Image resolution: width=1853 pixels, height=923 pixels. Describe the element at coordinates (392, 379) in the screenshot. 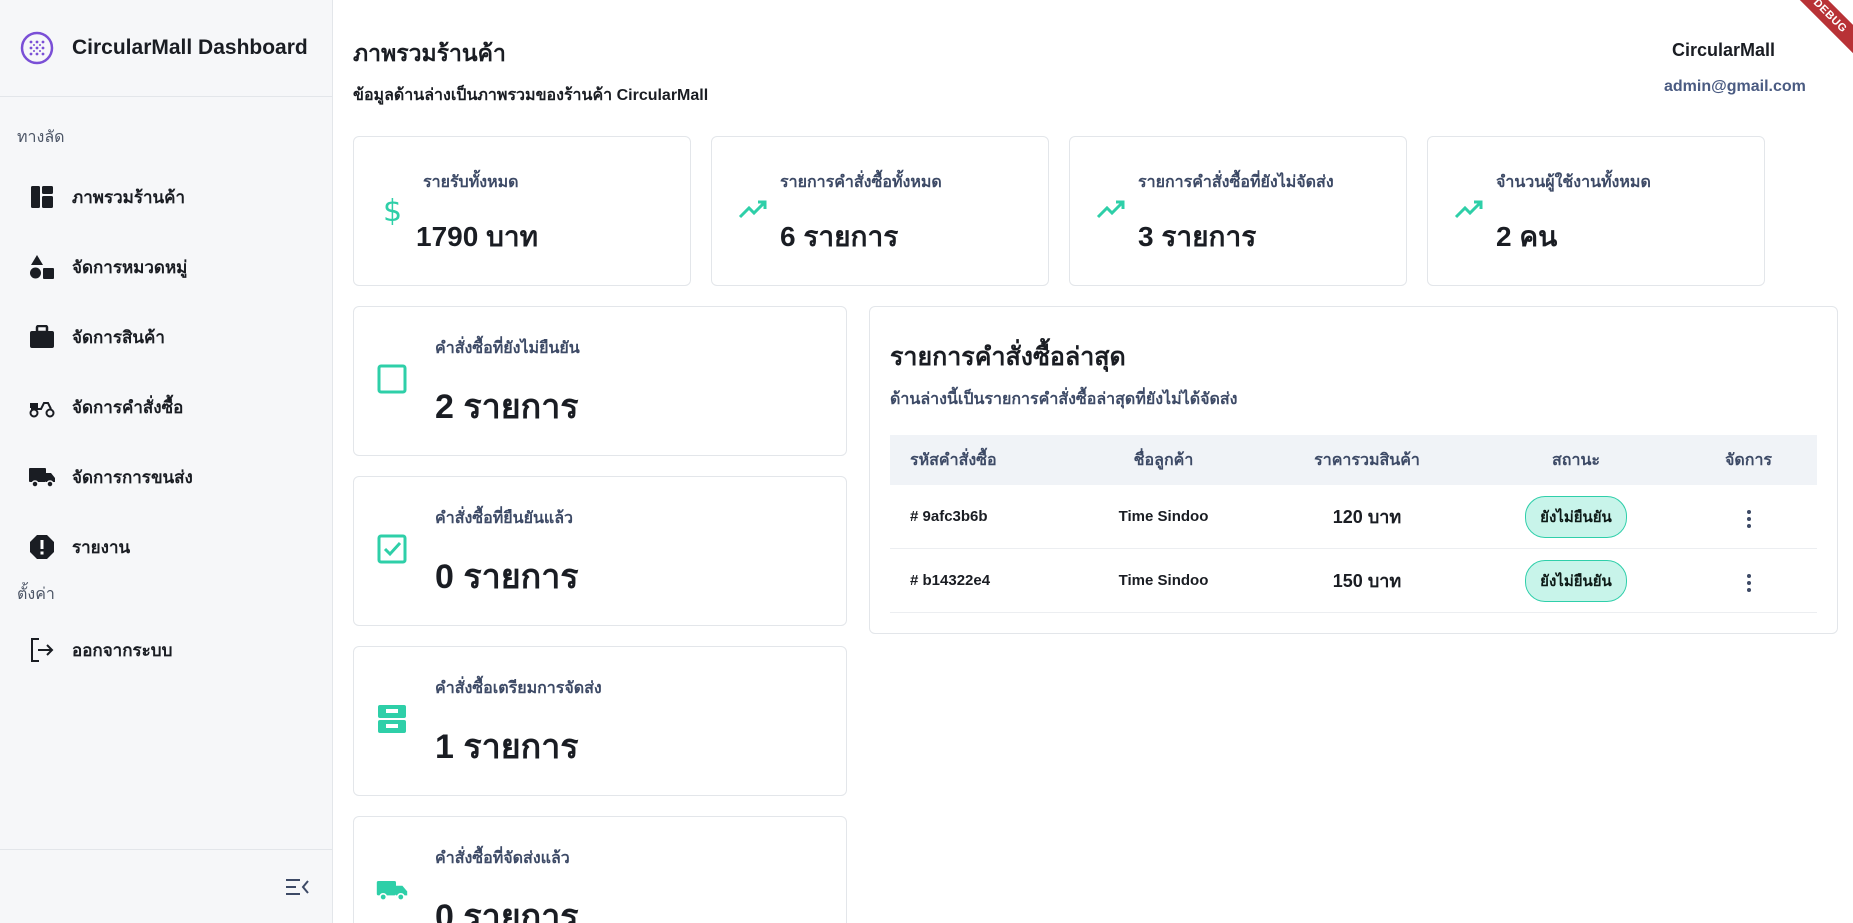

I see `checkbox-empty-icon` at that location.